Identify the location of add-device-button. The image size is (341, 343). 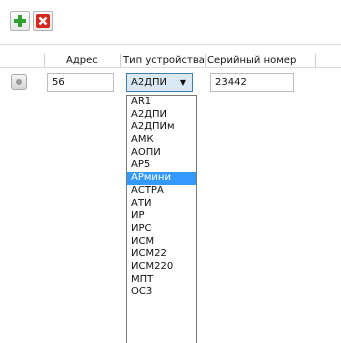
(20, 21).